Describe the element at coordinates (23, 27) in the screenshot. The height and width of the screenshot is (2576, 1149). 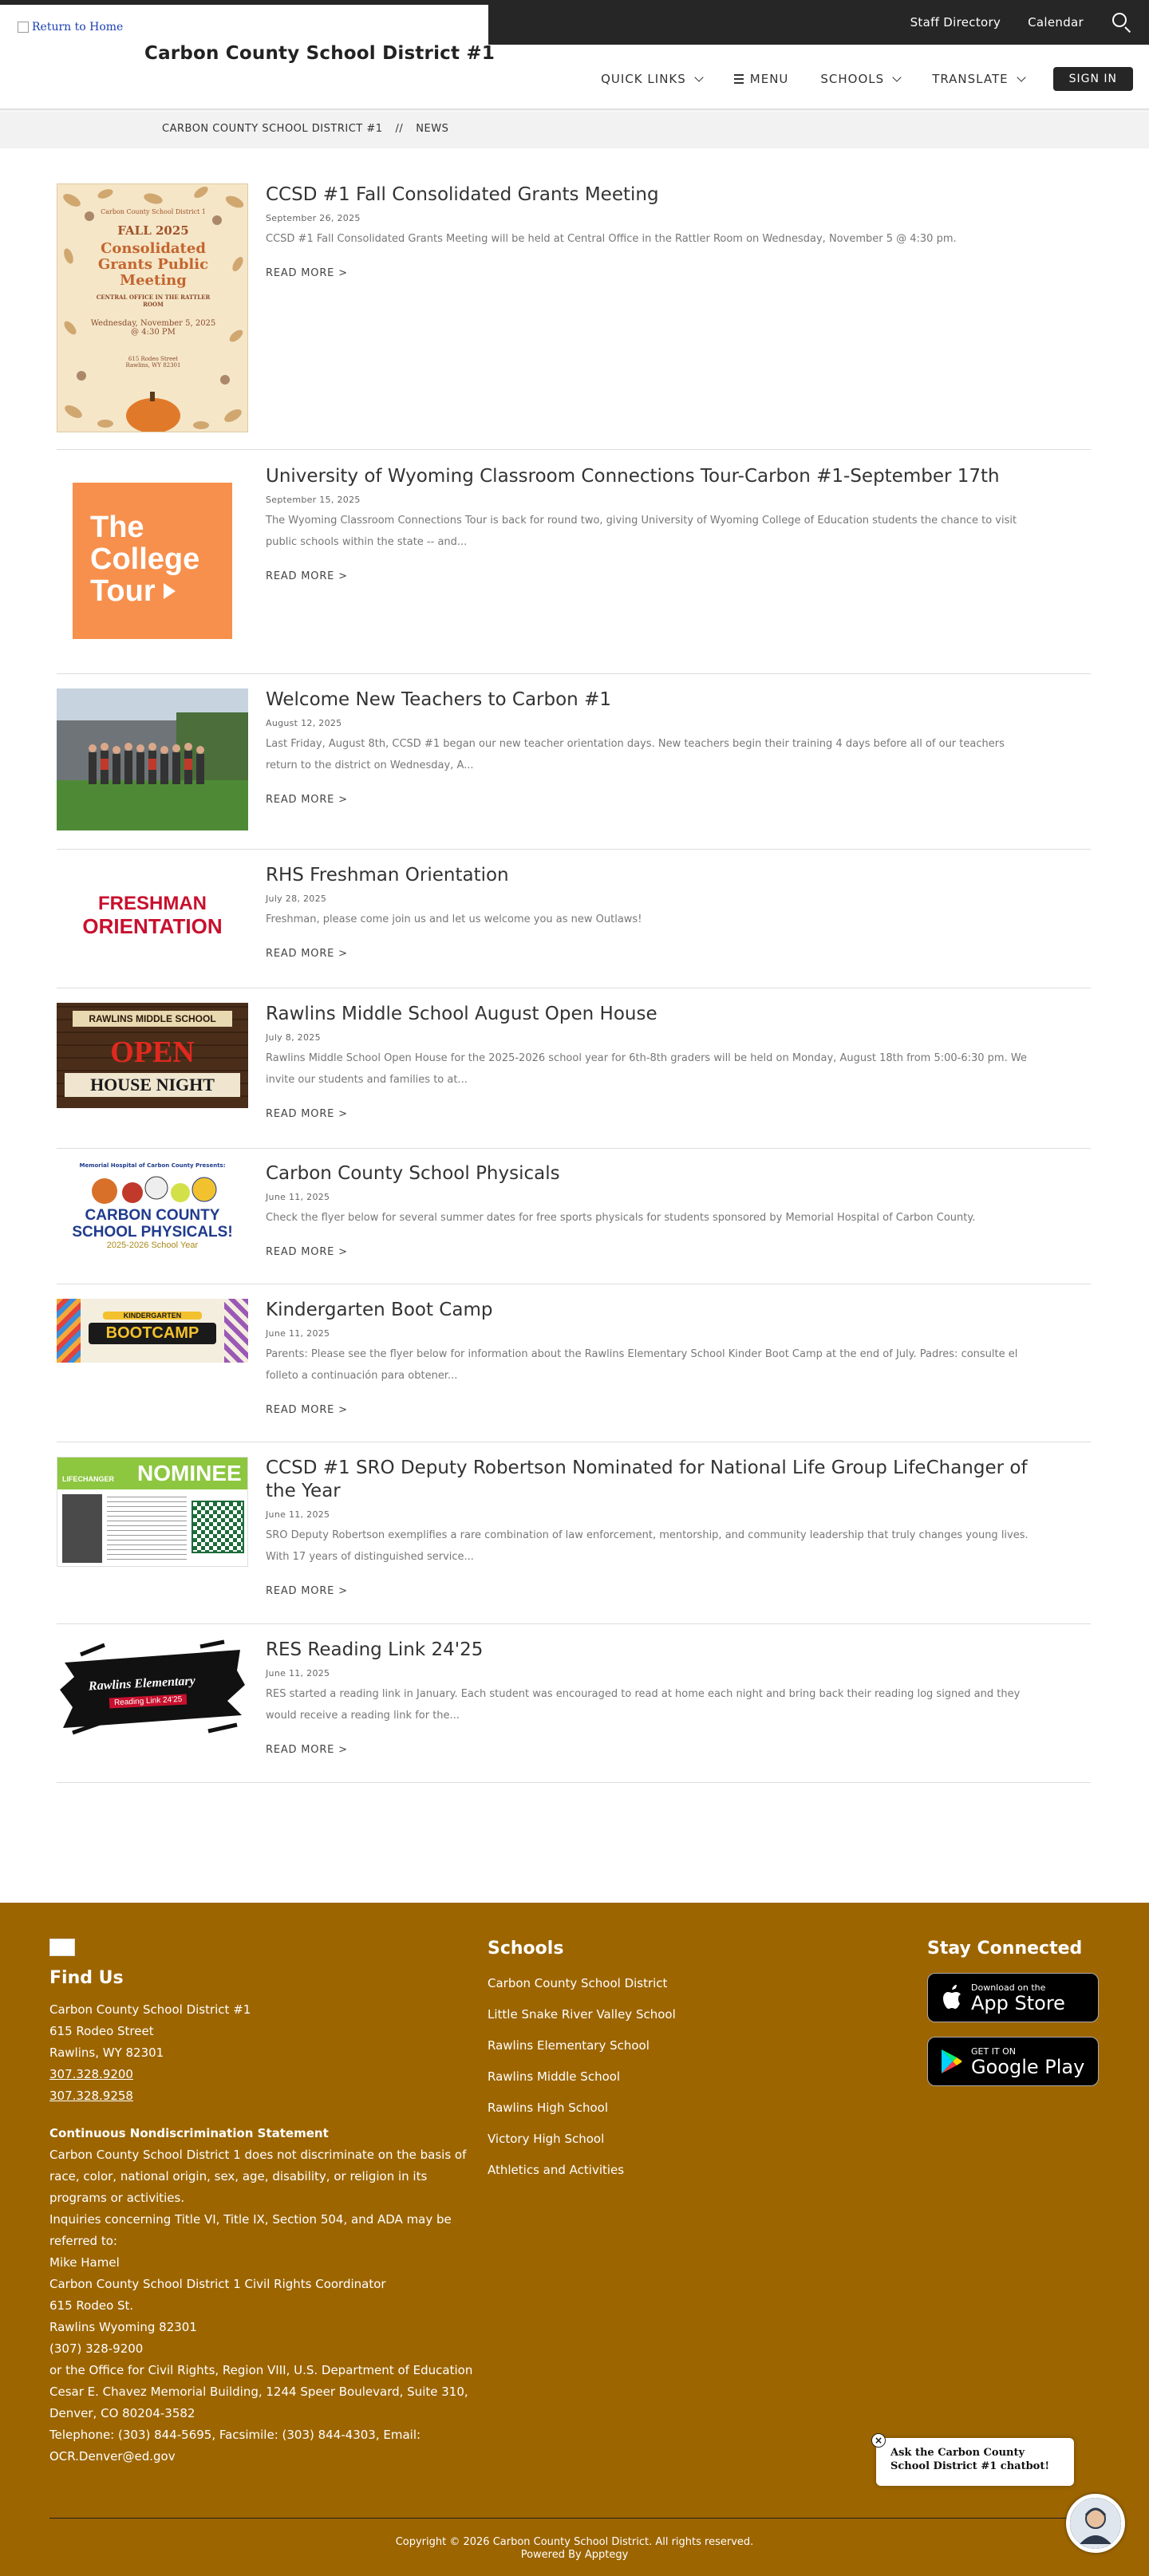
I see `broken-image-icon` at that location.